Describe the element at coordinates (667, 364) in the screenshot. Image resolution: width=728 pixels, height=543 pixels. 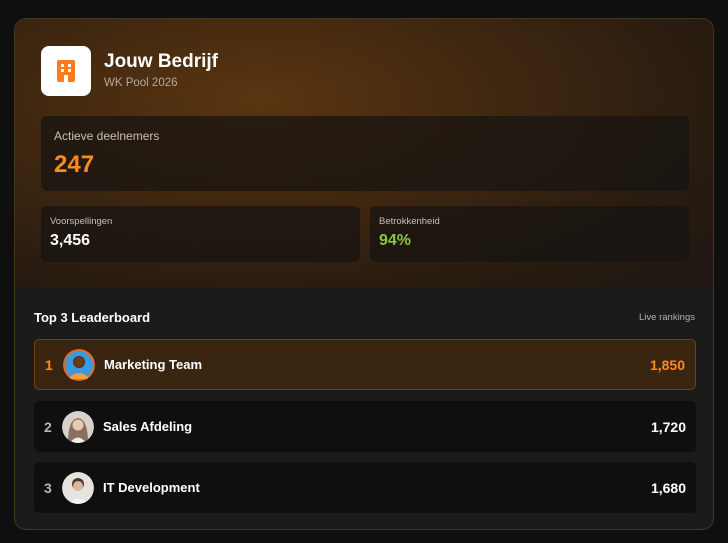
I see `team-score: 1,850` at that location.